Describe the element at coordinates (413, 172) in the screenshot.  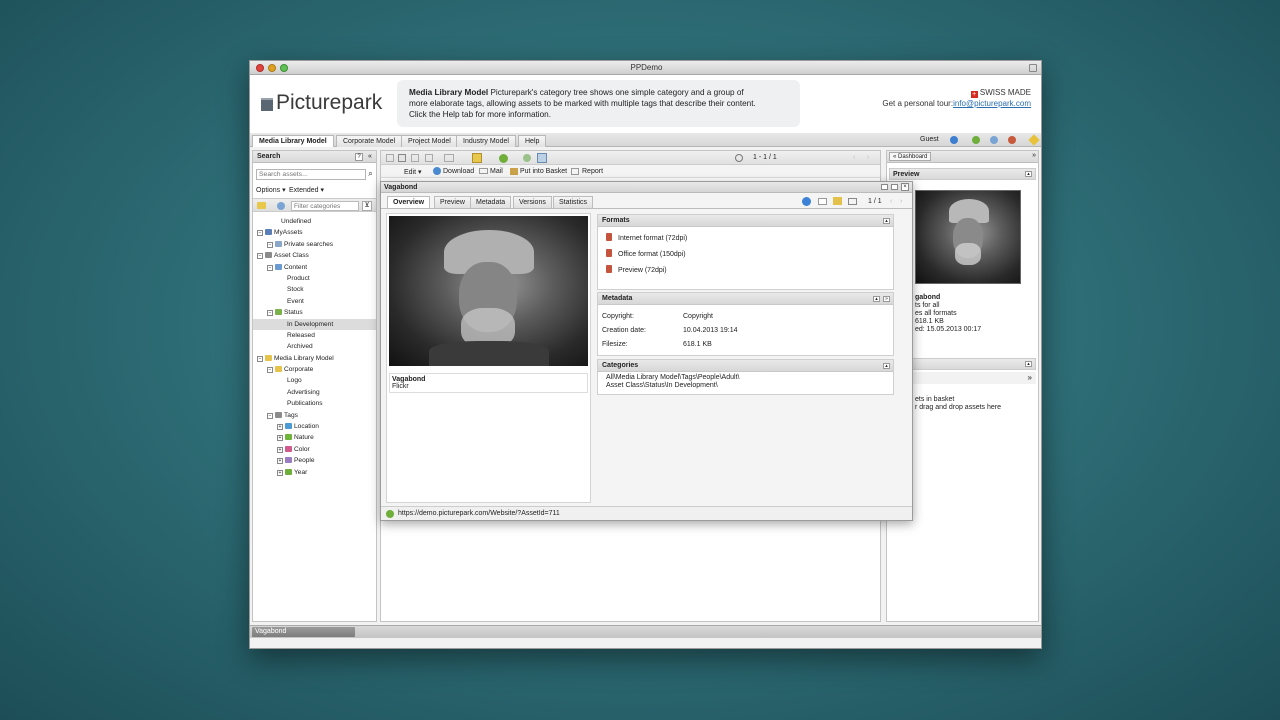
I see `edit-button: Edit ▾` at that location.